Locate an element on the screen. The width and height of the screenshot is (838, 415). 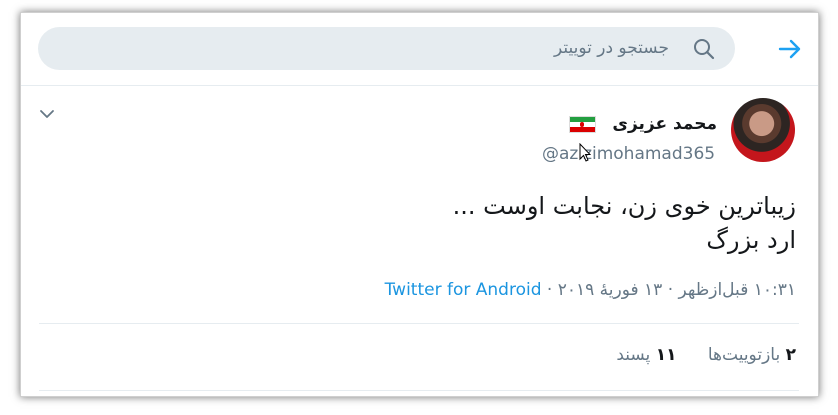
likes-count: ۱۱ is located at coordinates (666, 355).